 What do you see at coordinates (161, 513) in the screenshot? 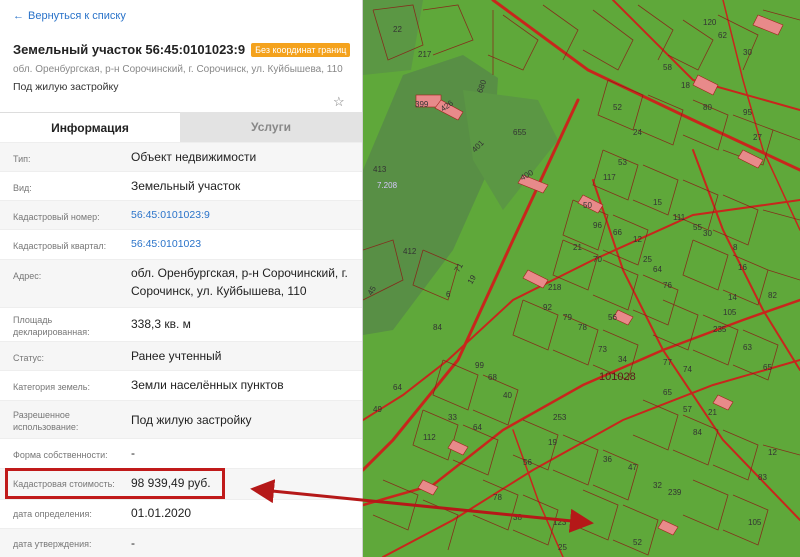
I see `row-value: 01.01.2020` at bounding box center [161, 513].